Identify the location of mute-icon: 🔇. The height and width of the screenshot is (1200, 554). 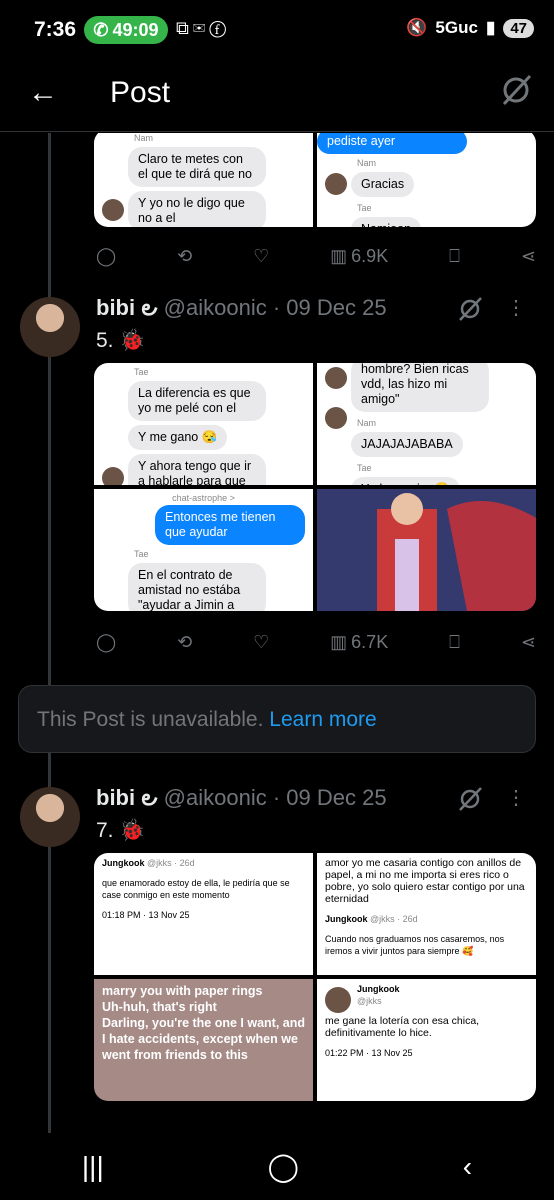
(417, 27).